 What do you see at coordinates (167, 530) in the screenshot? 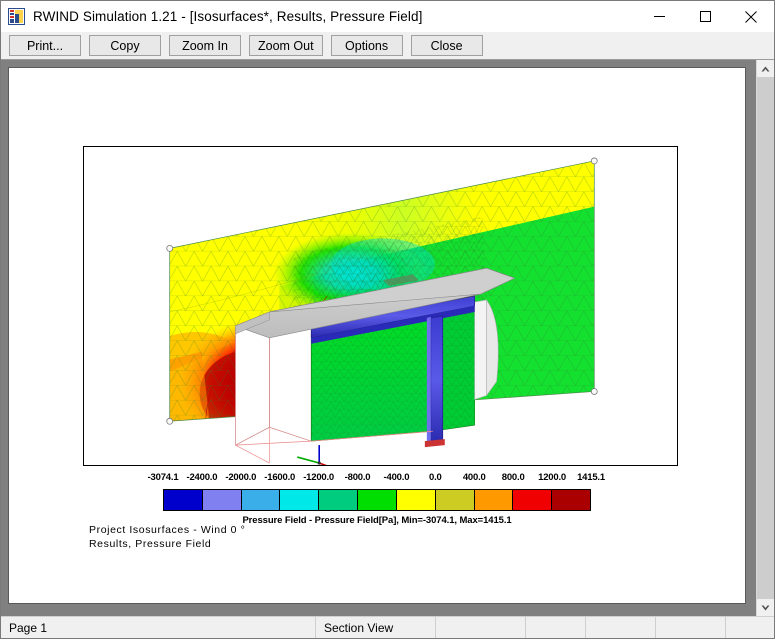
I see `project-caption-line1: Project Isosurfaces - Wind 0 °` at bounding box center [167, 530].